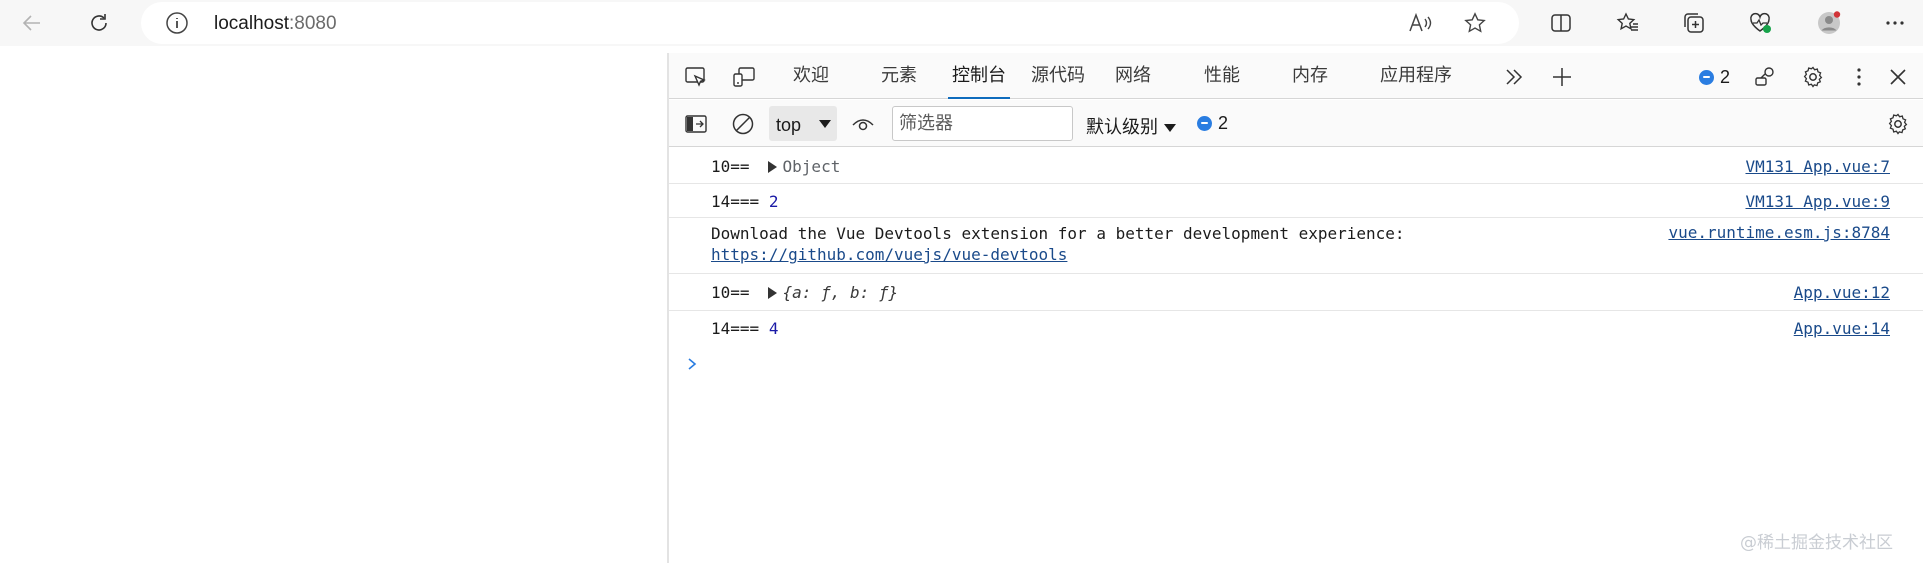 Image resolution: width=1923 pixels, height=563 pixels. I want to click on source-link: VM131 App.vue:7, so click(1818, 166).